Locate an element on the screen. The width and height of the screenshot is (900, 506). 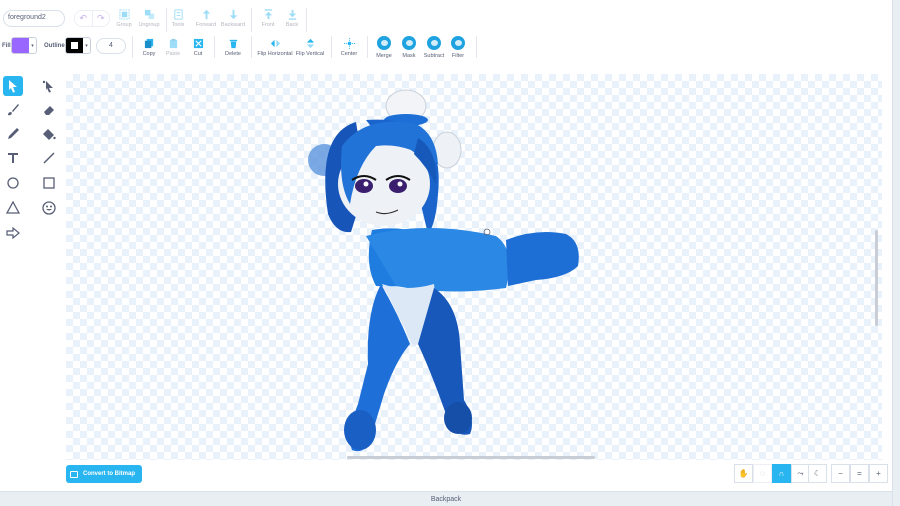
zoom-reset-button: = is located at coordinates (859, 473).